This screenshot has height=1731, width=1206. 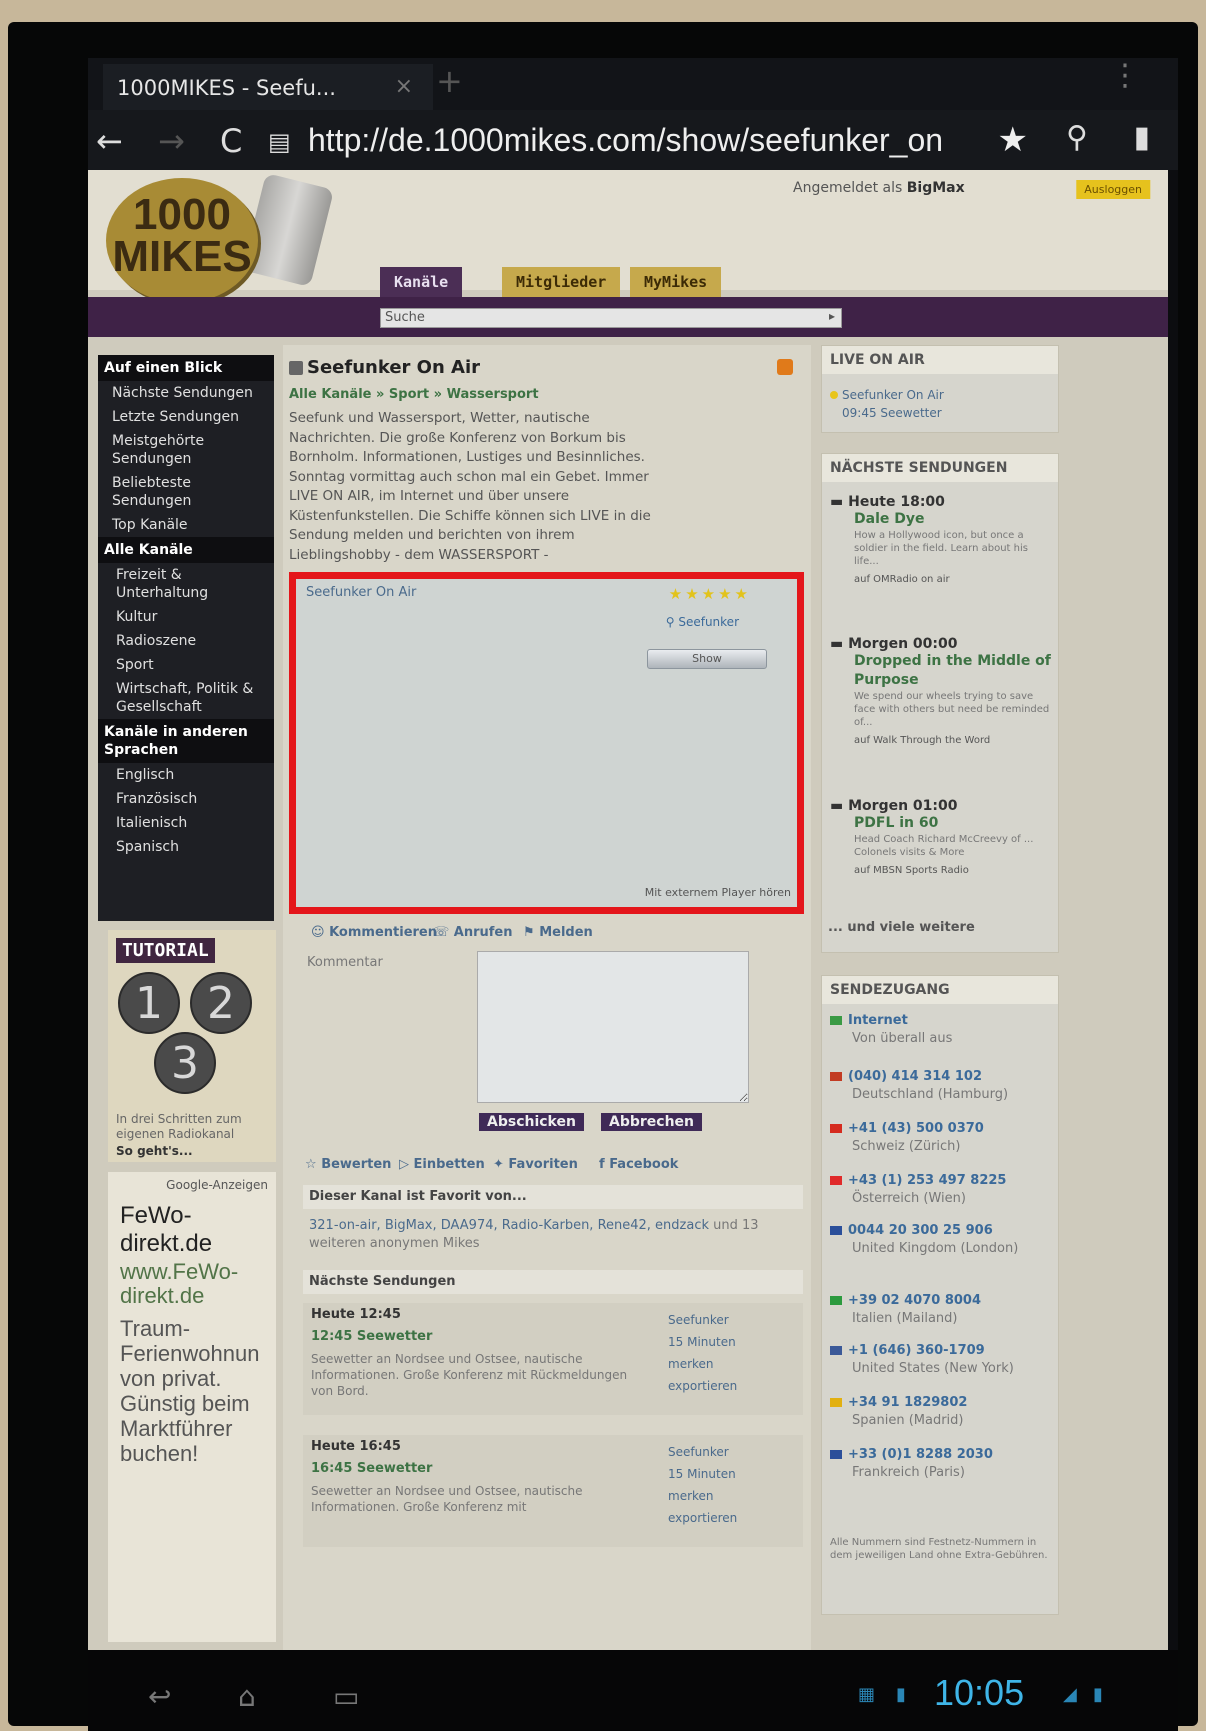 What do you see at coordinates (414, 394) in the screenshot?
I see `breadcrumb: Alle Kanäle » Sport » Wassersport` at bounding box center [414, 394].